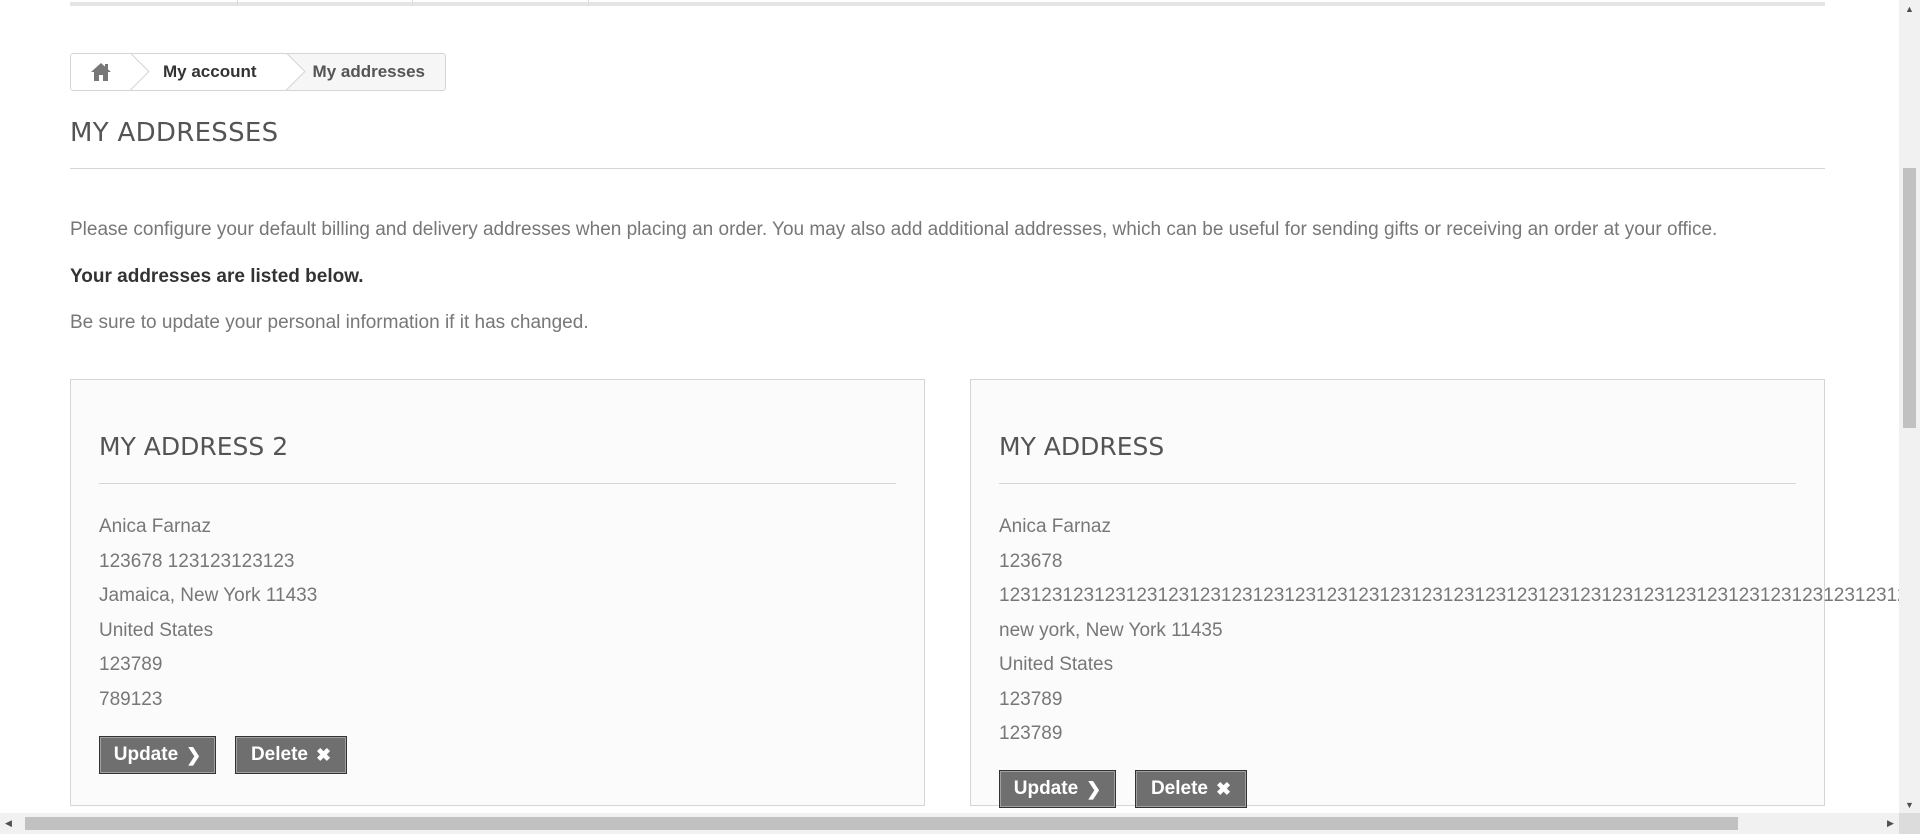 Image resolution: width=1920 pixels, height=834 pixels. What do you see at coordinates (1909, 804) in the screenshot?
I see `scroll-down-icon: ▼` at bounding box center [1909, 804].